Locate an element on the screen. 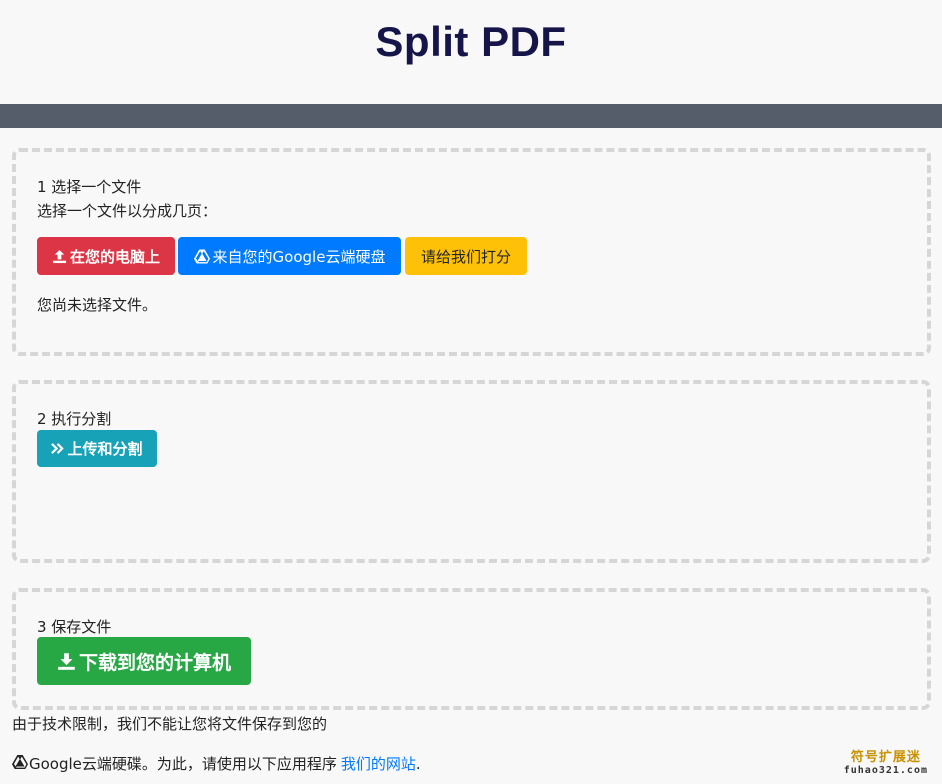 Image resolution: width=942 pixels, height=784 pixels. download-to-computer-button: 下载到您的计算机 is located at coordinates (144, 661).